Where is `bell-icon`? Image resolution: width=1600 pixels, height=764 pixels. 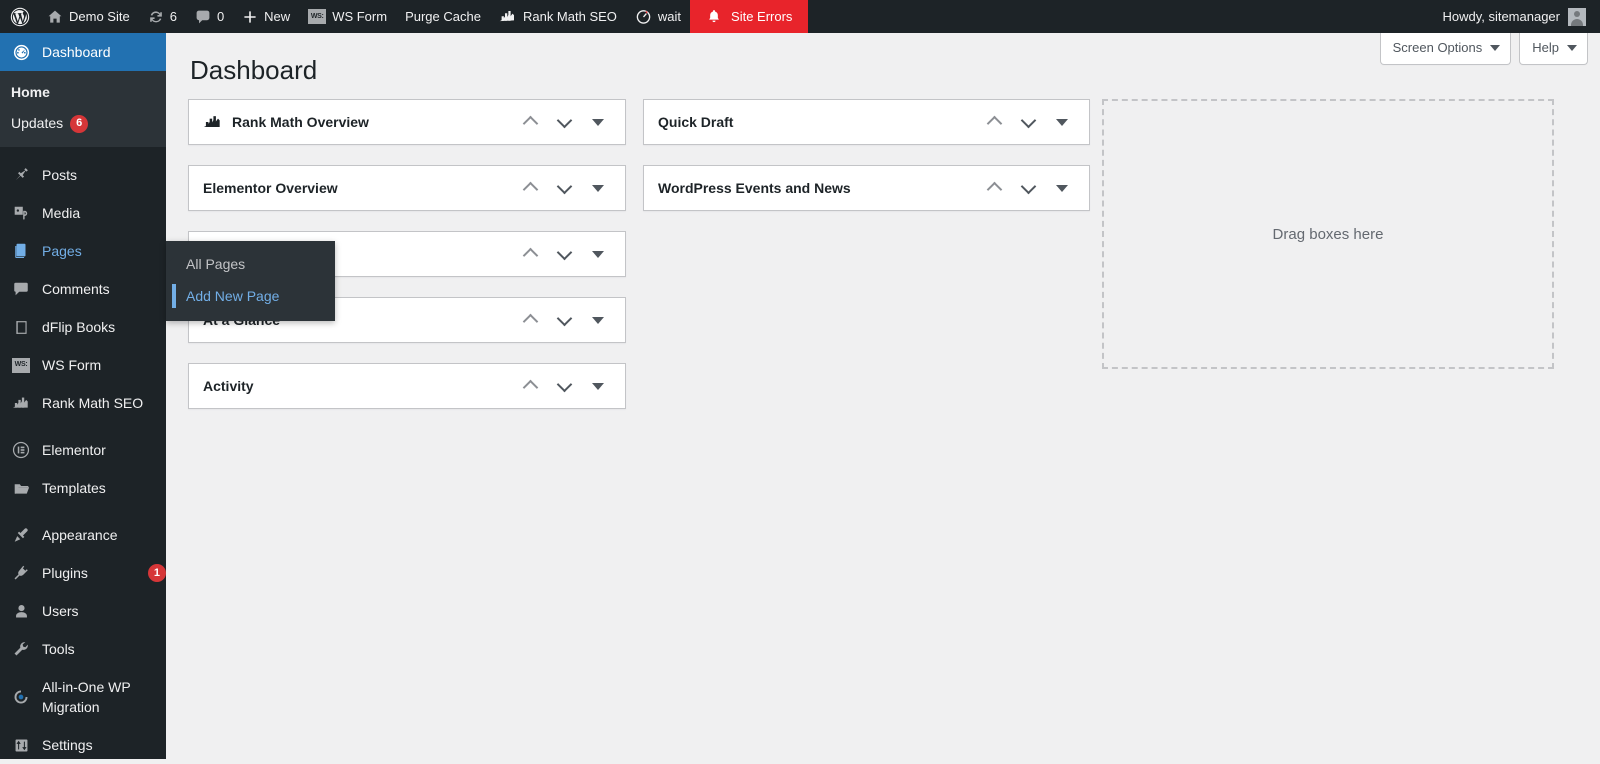 bell-icon is located at coordinates (714, 16).